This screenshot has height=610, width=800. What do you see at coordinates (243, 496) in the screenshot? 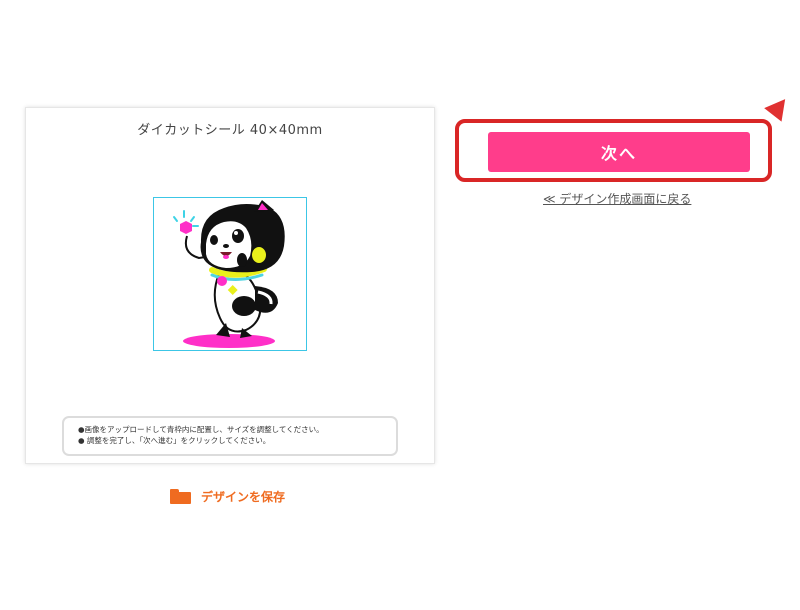
I see `save-design-label: デザインを保存` at bounding box center [243, 496].